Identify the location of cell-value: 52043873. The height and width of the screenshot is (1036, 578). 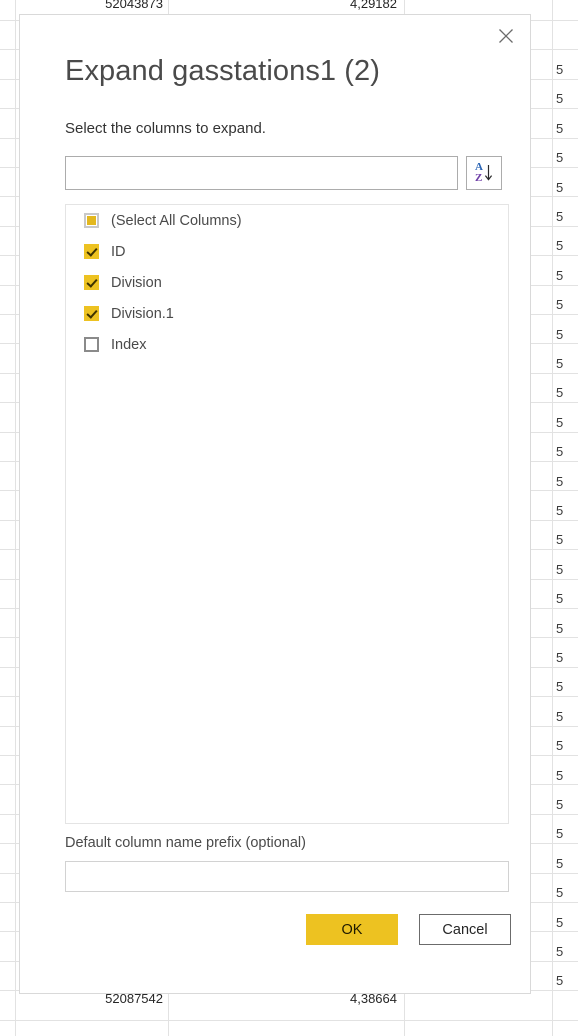
(134, 5).